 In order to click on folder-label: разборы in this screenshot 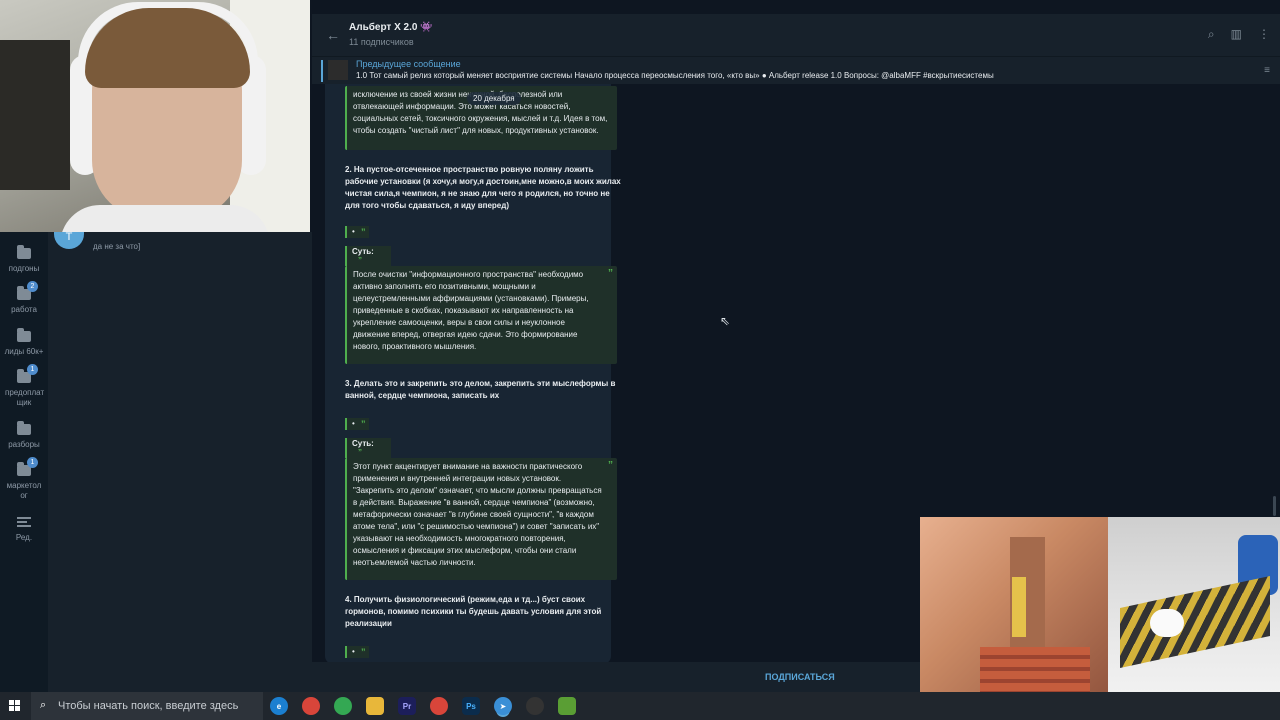, I will do `click(24, 444)`.